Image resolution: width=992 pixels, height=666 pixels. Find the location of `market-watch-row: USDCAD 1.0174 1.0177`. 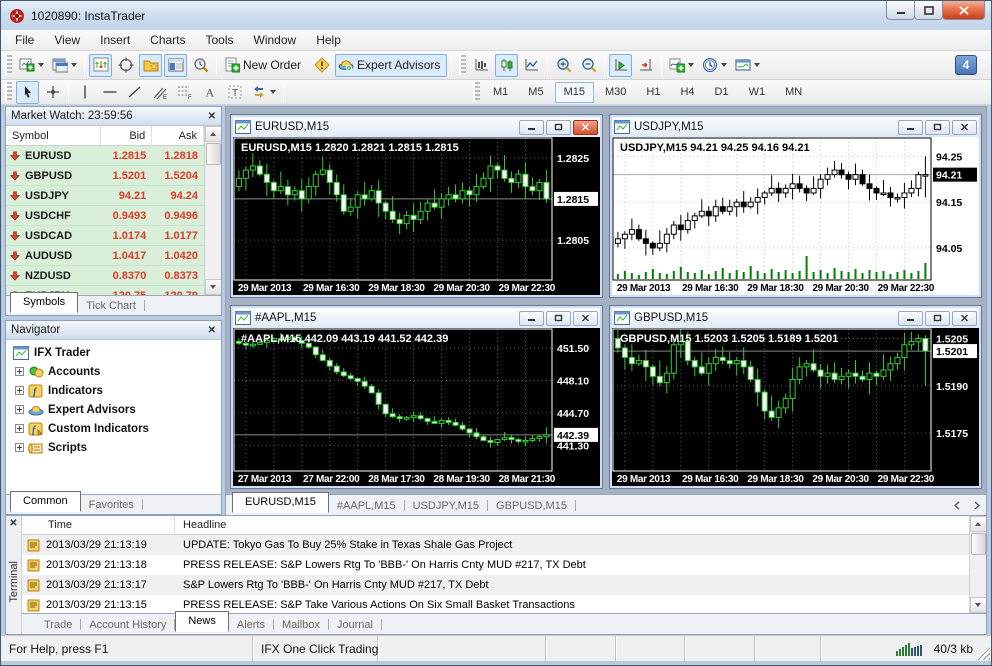

market-watch-row: USDCAD 1.0174 1.0177 is located at coordinates (105, 236).